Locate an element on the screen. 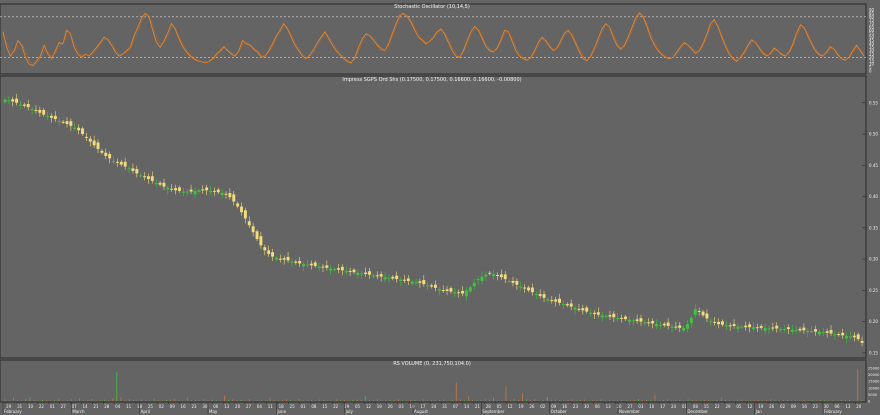  price-tick-label: 0.40 is located at coordinates (873, 196).